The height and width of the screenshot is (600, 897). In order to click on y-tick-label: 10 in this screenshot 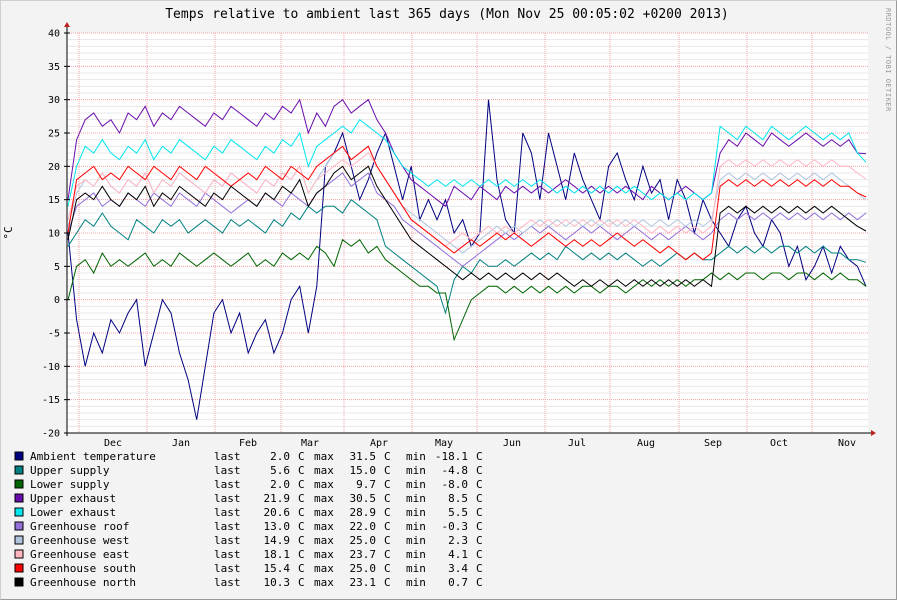, I will do `click(54, 234)`.